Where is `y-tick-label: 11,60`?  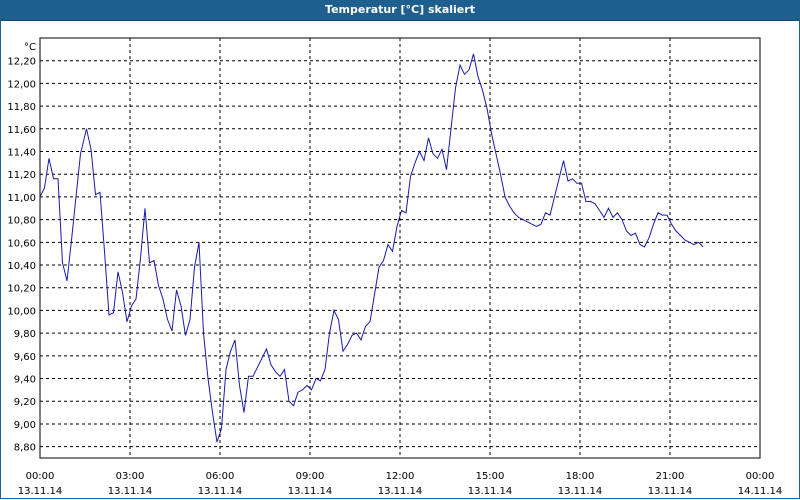
y-tick-label: 11,60 is located at coordinates (21, 130).